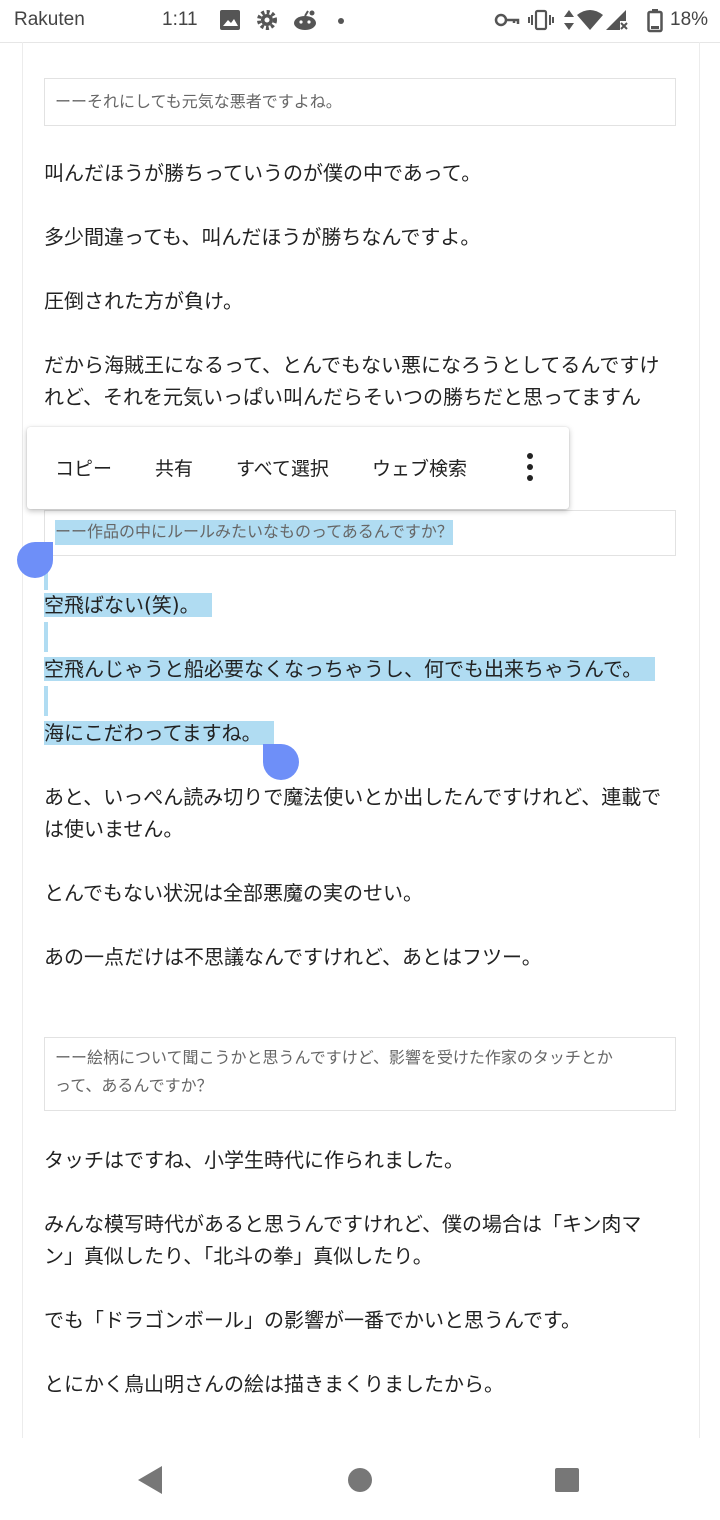 Image resolution: width=720 pixels, height=1520 pixels. What do you see at coordinates (49, 19) in the screenshot?
I see `carrier-name: Rakuten` at bounding box center [49, 19].